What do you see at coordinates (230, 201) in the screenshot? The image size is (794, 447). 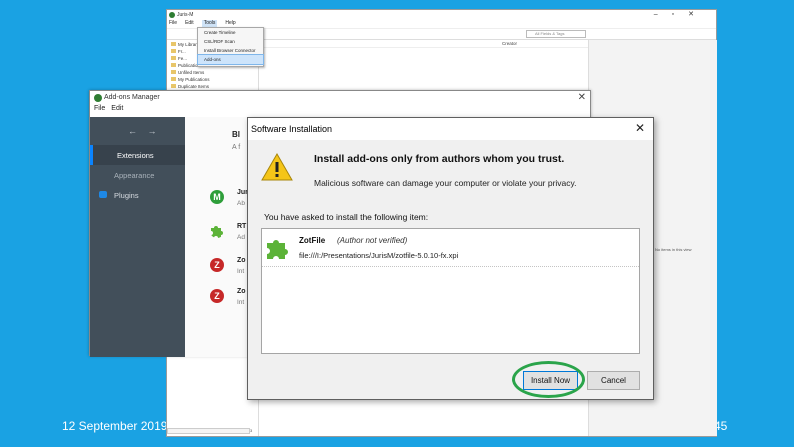 I see `addon-item: M Jur Ab` at bounding box center [230, 201].